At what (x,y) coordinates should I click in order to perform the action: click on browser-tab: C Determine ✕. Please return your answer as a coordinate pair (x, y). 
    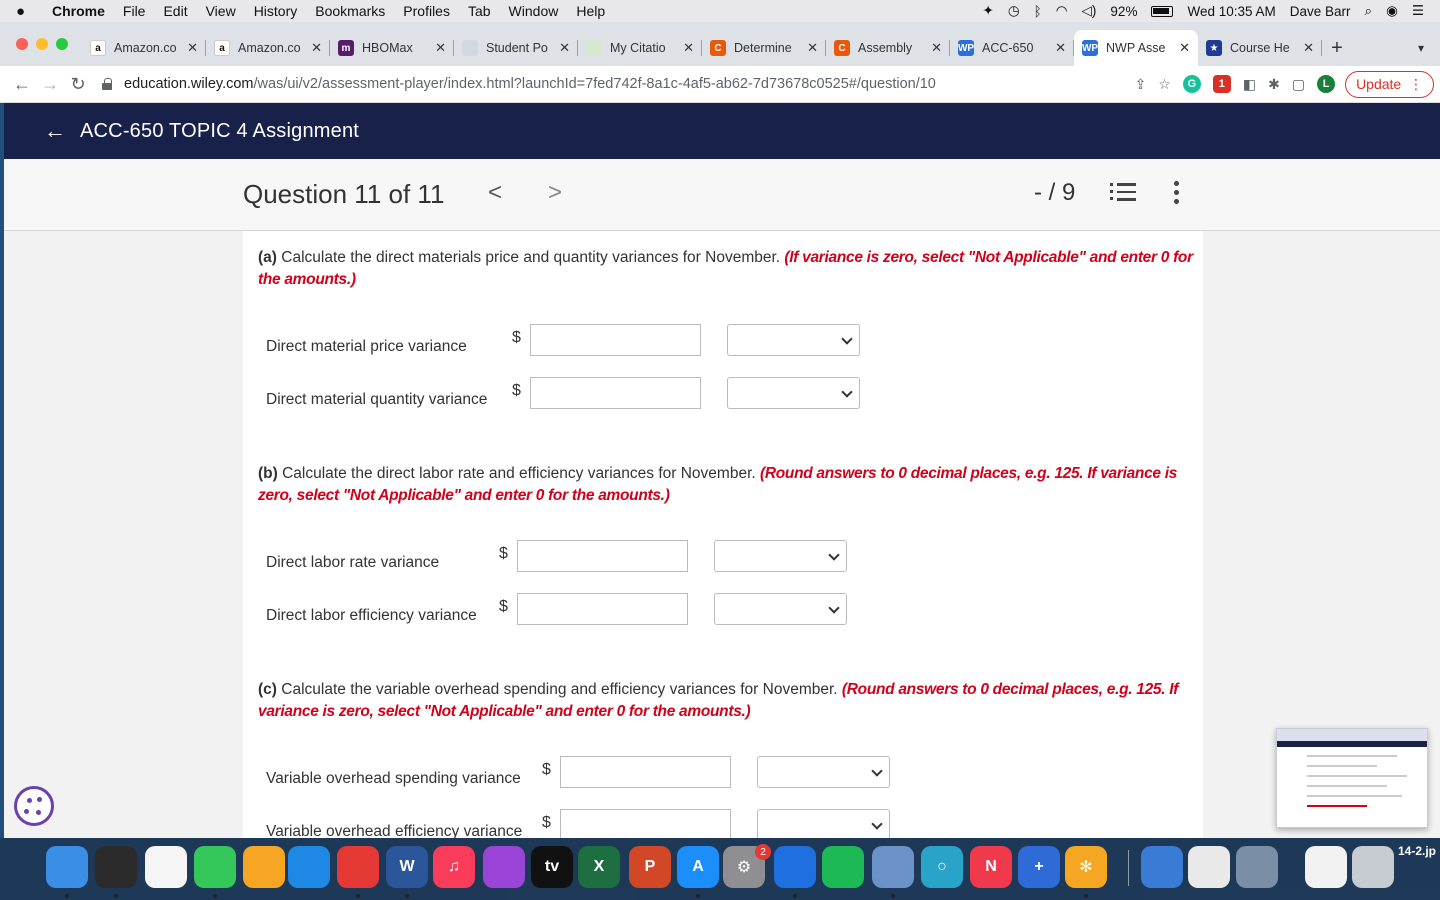
    Looking at the image, I should click on (764, 48).